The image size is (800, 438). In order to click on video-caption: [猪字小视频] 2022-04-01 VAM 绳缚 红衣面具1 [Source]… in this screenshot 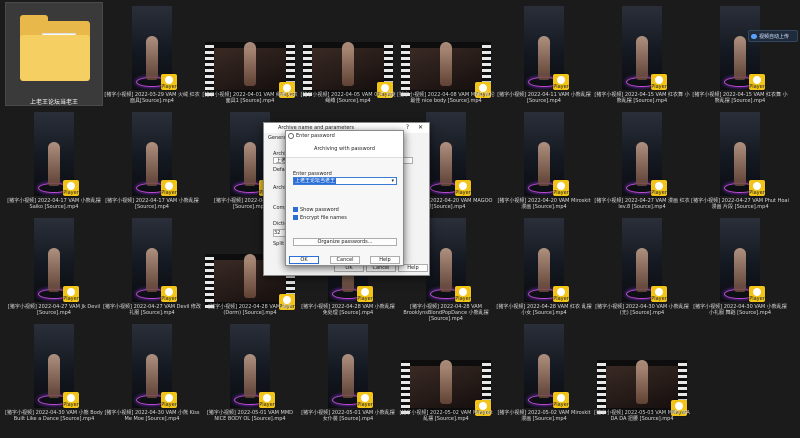, I will do `click(250, 98)`.